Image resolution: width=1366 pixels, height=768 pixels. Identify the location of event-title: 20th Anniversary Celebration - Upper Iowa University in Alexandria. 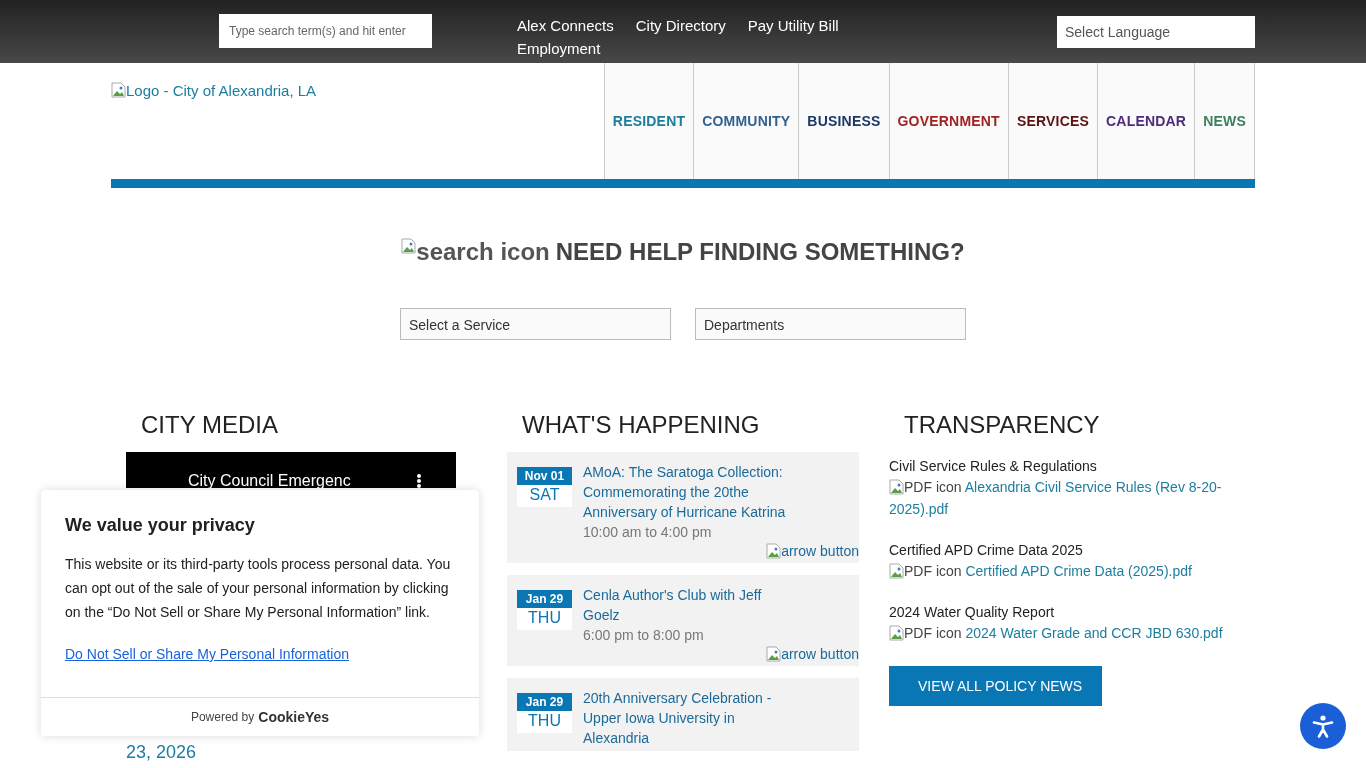
(690, 718).